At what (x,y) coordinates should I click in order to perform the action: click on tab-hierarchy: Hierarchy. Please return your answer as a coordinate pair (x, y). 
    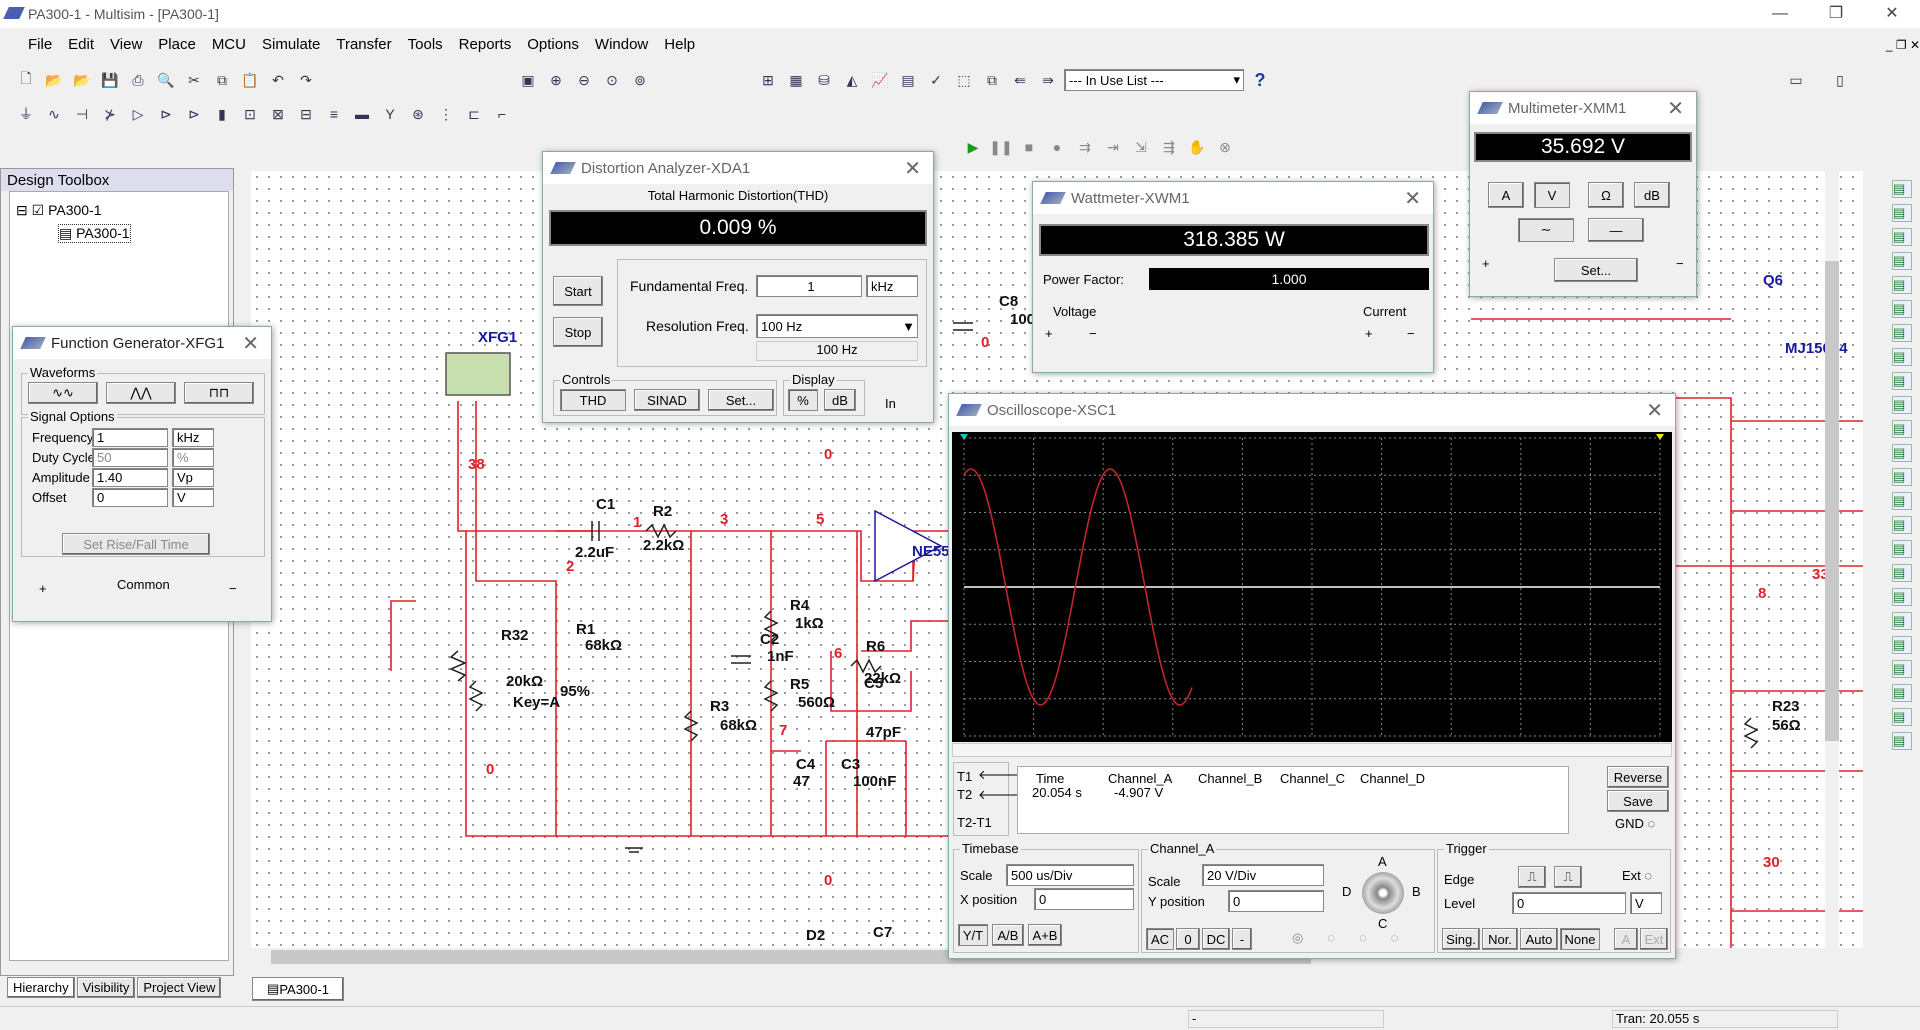
    Looking at the image, I should click on (41, 987).